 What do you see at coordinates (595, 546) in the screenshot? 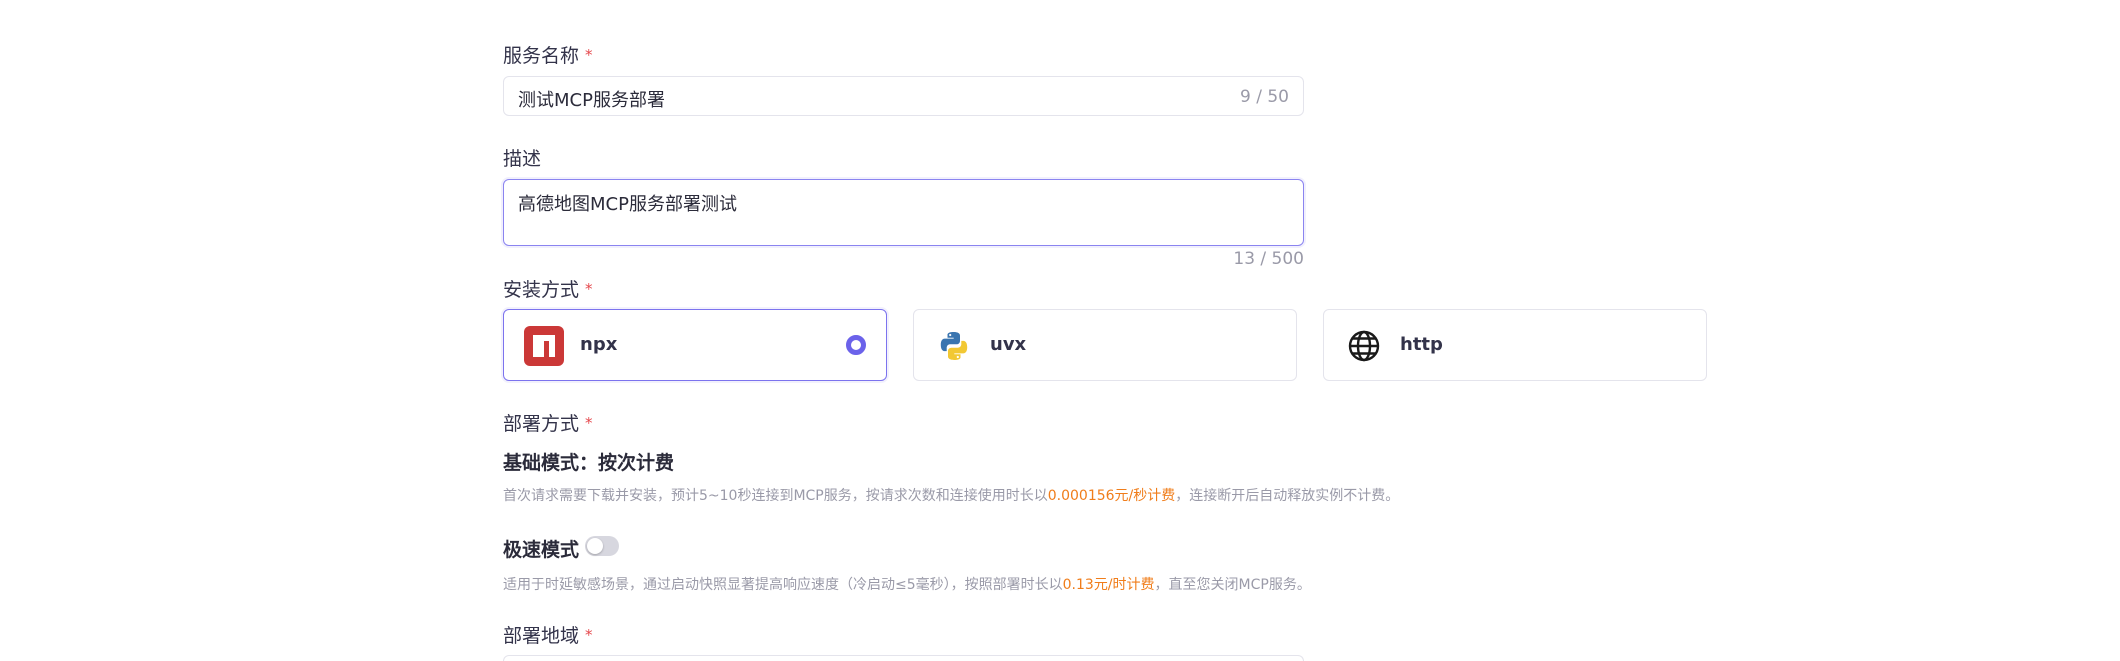
I see `toggle-knob` at bounding box center [595, 546].